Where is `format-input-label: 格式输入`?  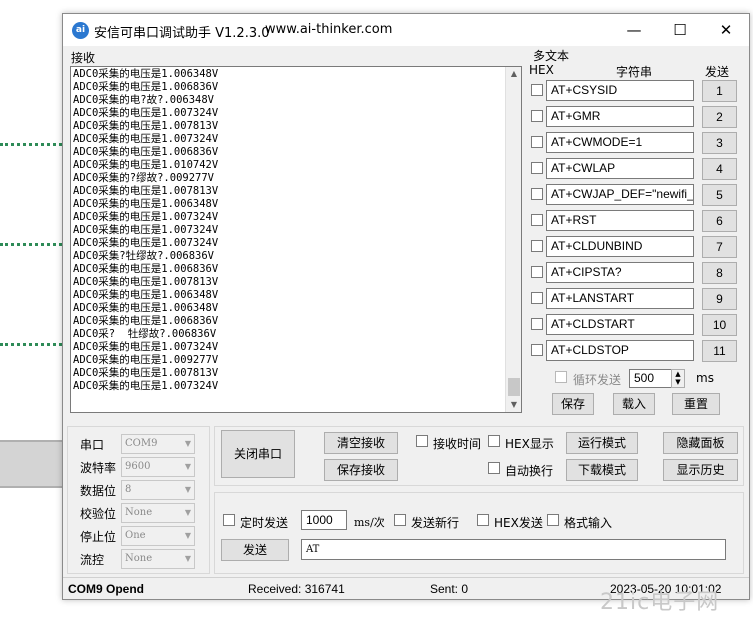 format-input-label: 格式输入 is located at coordinates (588, 523).